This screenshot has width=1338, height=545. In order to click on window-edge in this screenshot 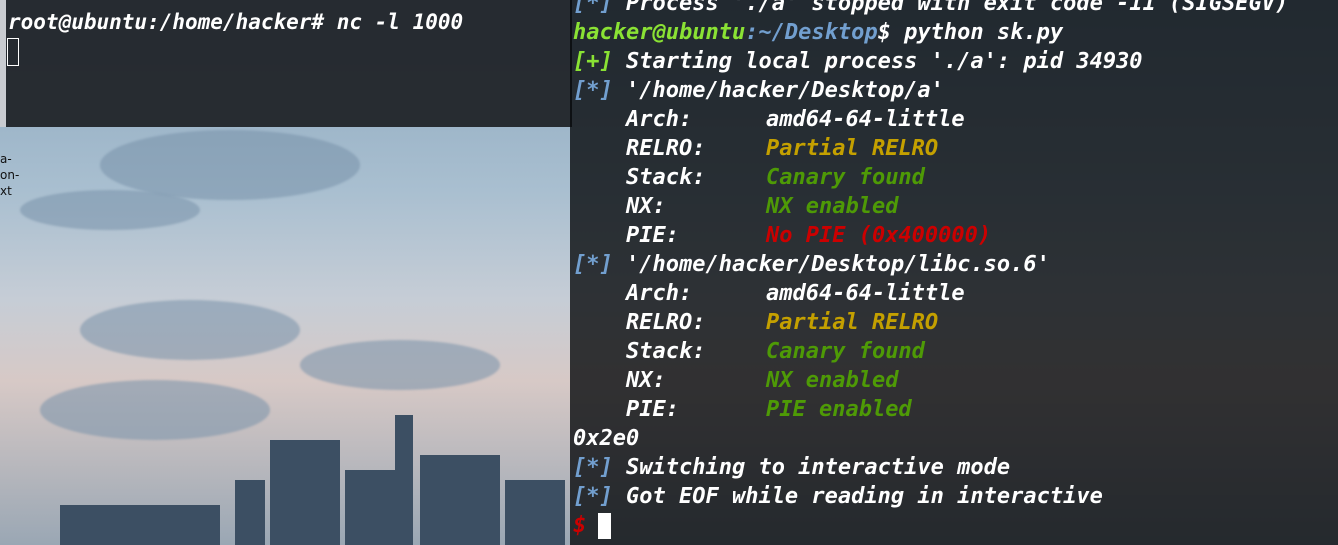, I will do `click(3, 63)`.